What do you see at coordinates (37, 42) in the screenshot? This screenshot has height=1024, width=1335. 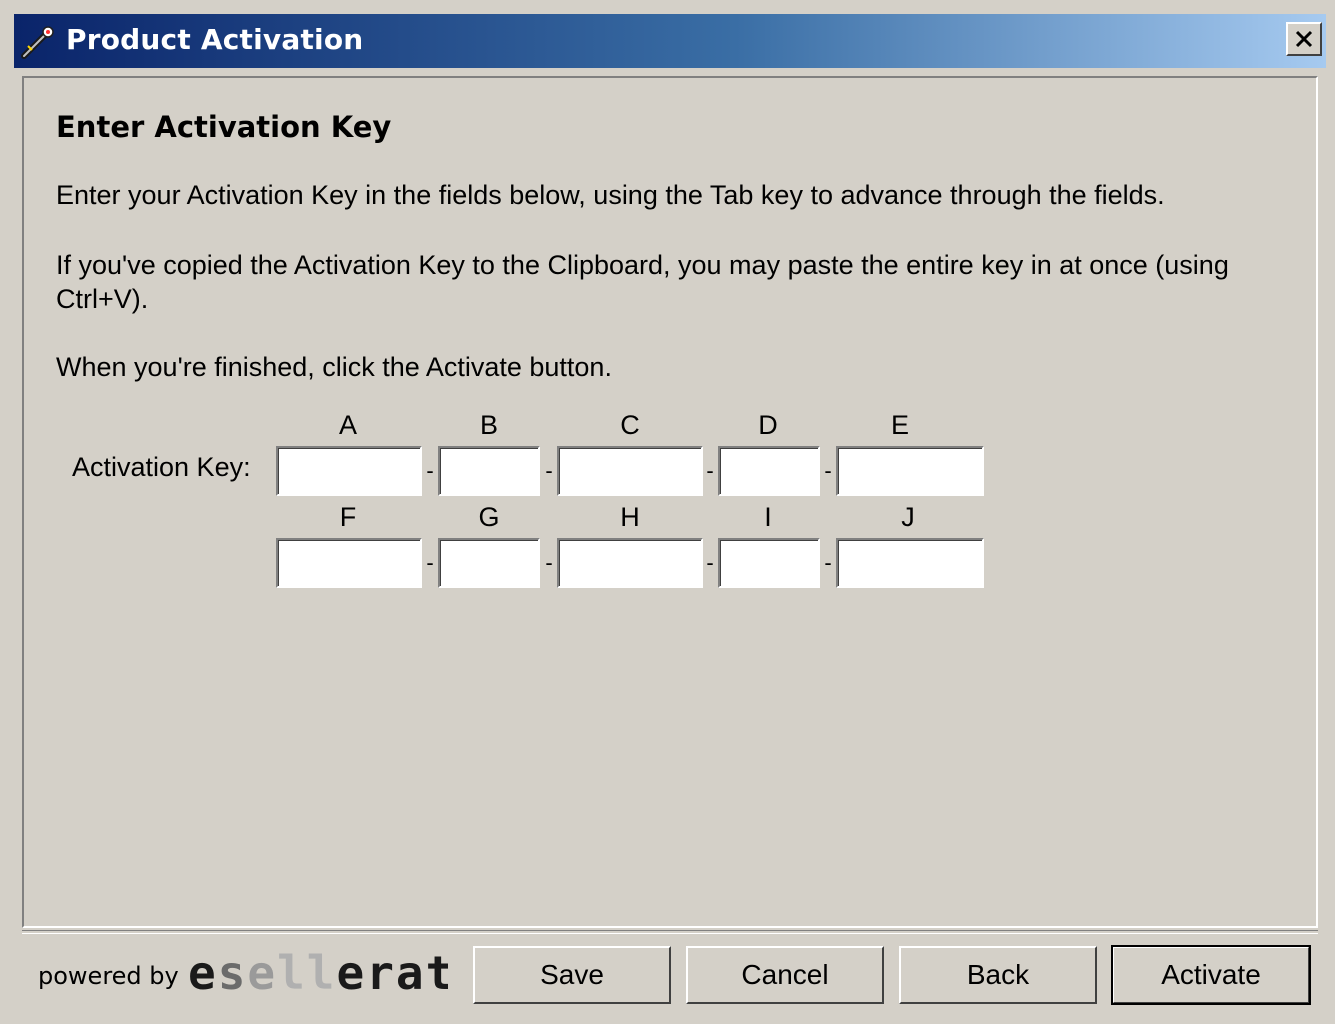 I see `key-wand-icon` at bounding box center [37, 42].